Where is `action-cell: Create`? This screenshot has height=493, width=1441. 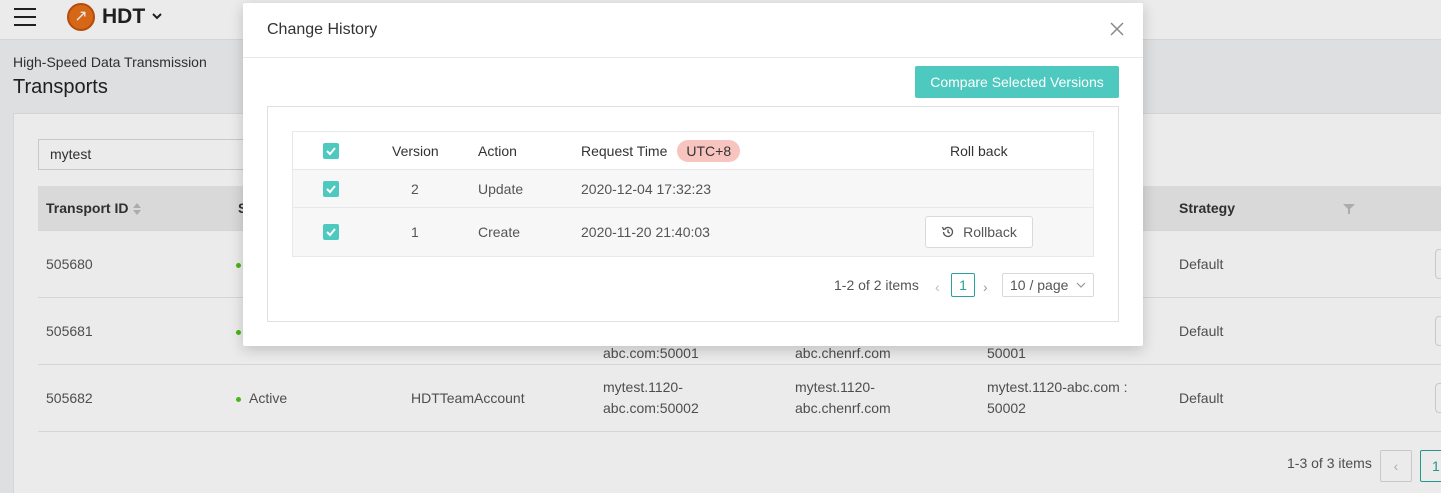 action-cell: Create is located at coordinates (499, 232).